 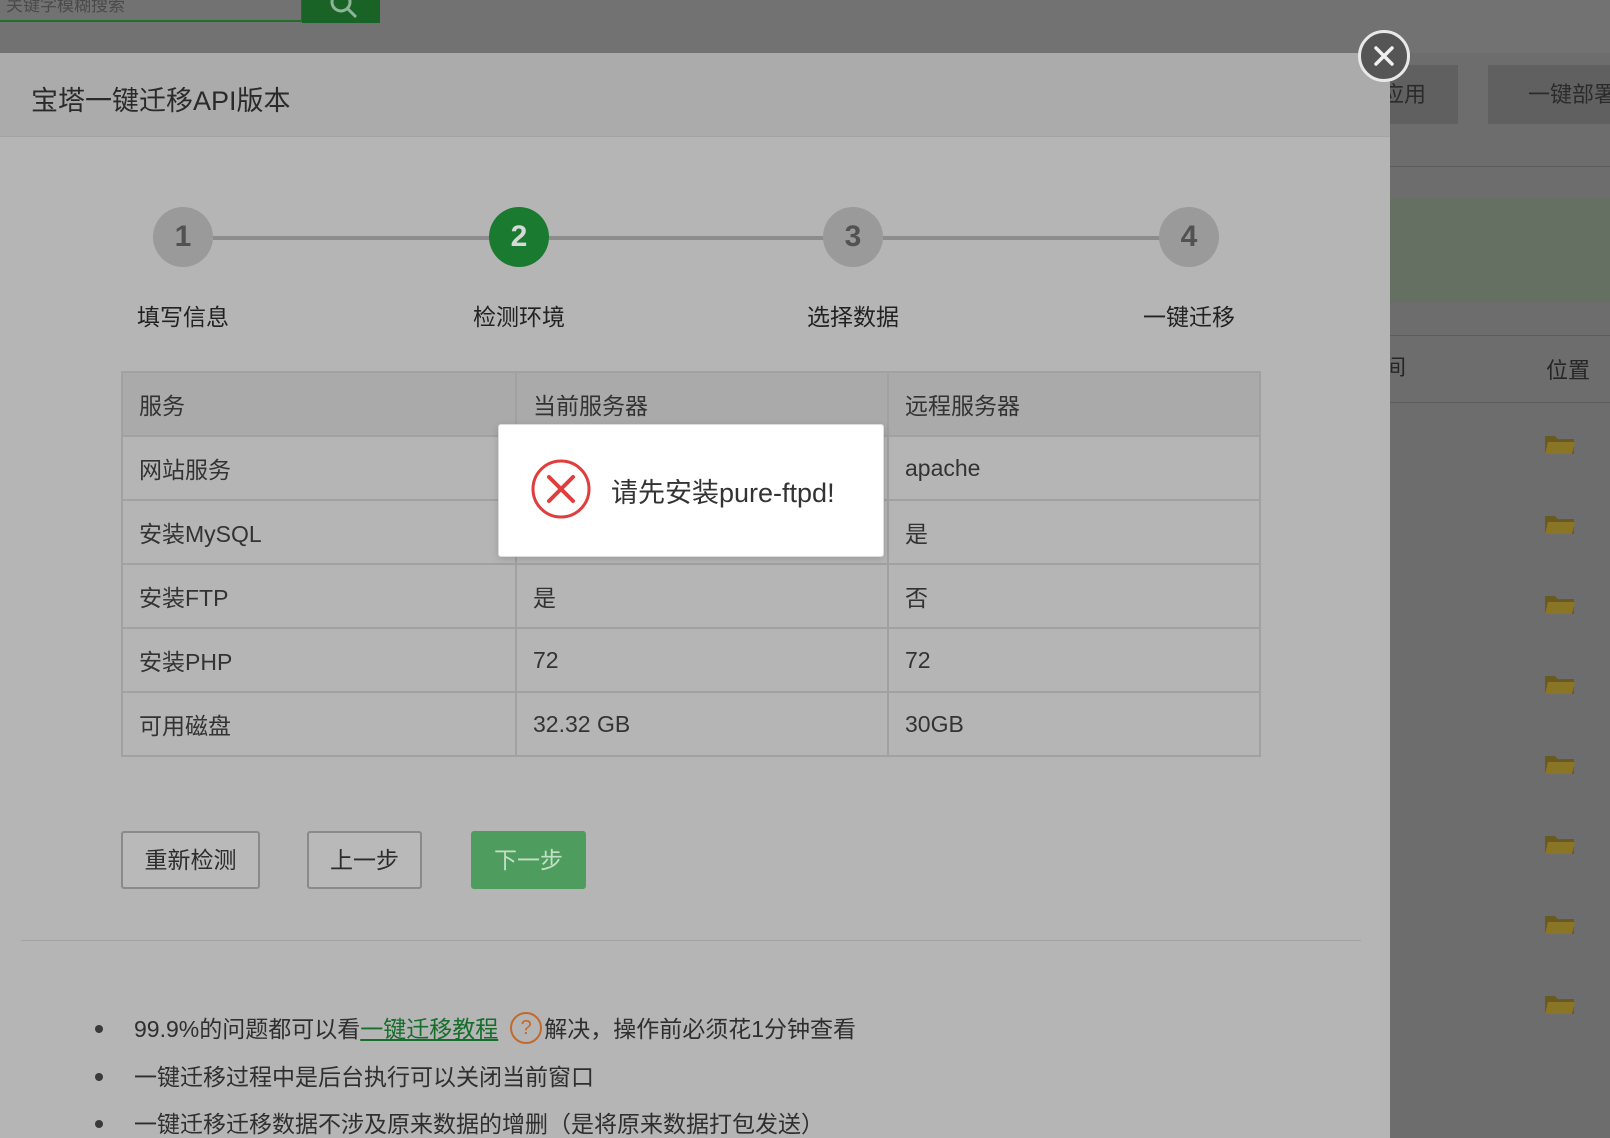 What do you see at coordinates (319, 404) in the screenshot?
I see `table-header-cell: 服务` at bounding box center [319, 404].